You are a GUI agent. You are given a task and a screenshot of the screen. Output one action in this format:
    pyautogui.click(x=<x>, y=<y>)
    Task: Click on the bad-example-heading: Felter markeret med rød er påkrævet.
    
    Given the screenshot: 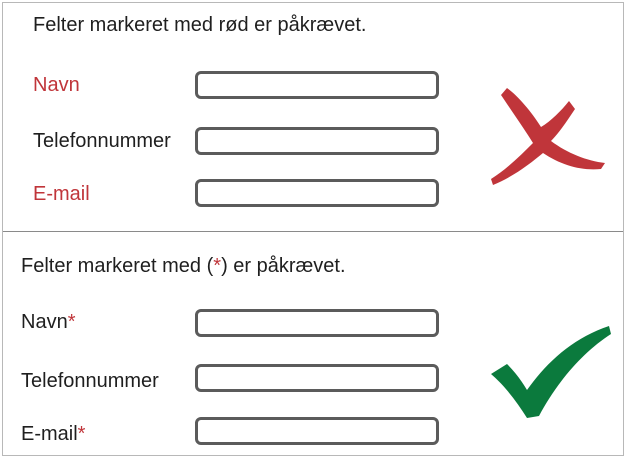 What is the action you would take?
    pyautogui.click(x=200, y=25)
    